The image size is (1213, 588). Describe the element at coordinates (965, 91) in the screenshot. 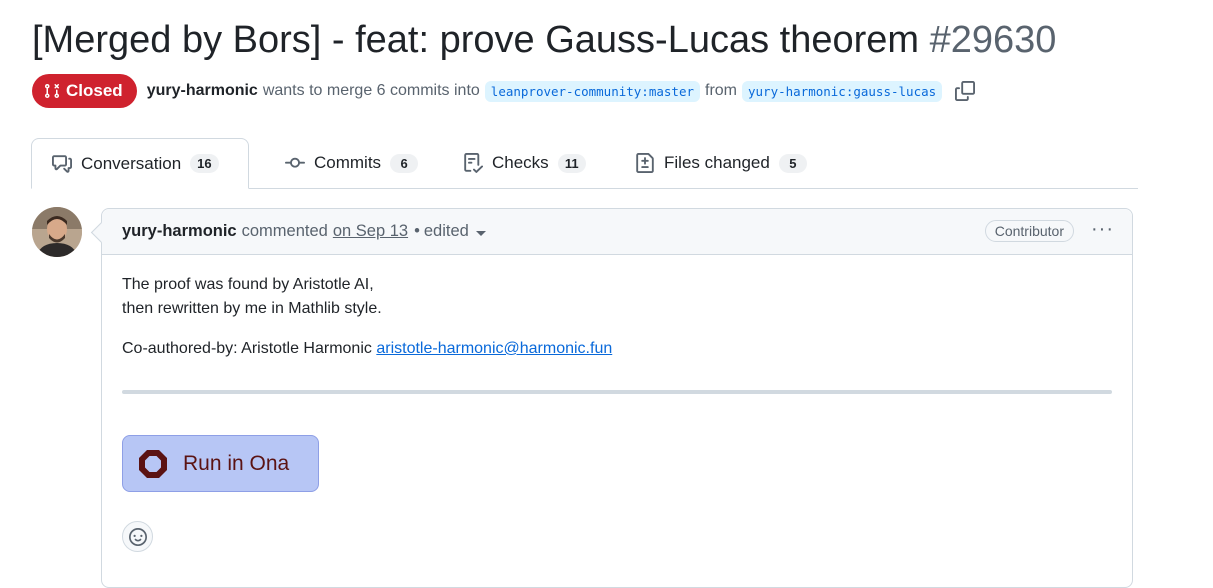

I see `copy-icon` at that location.